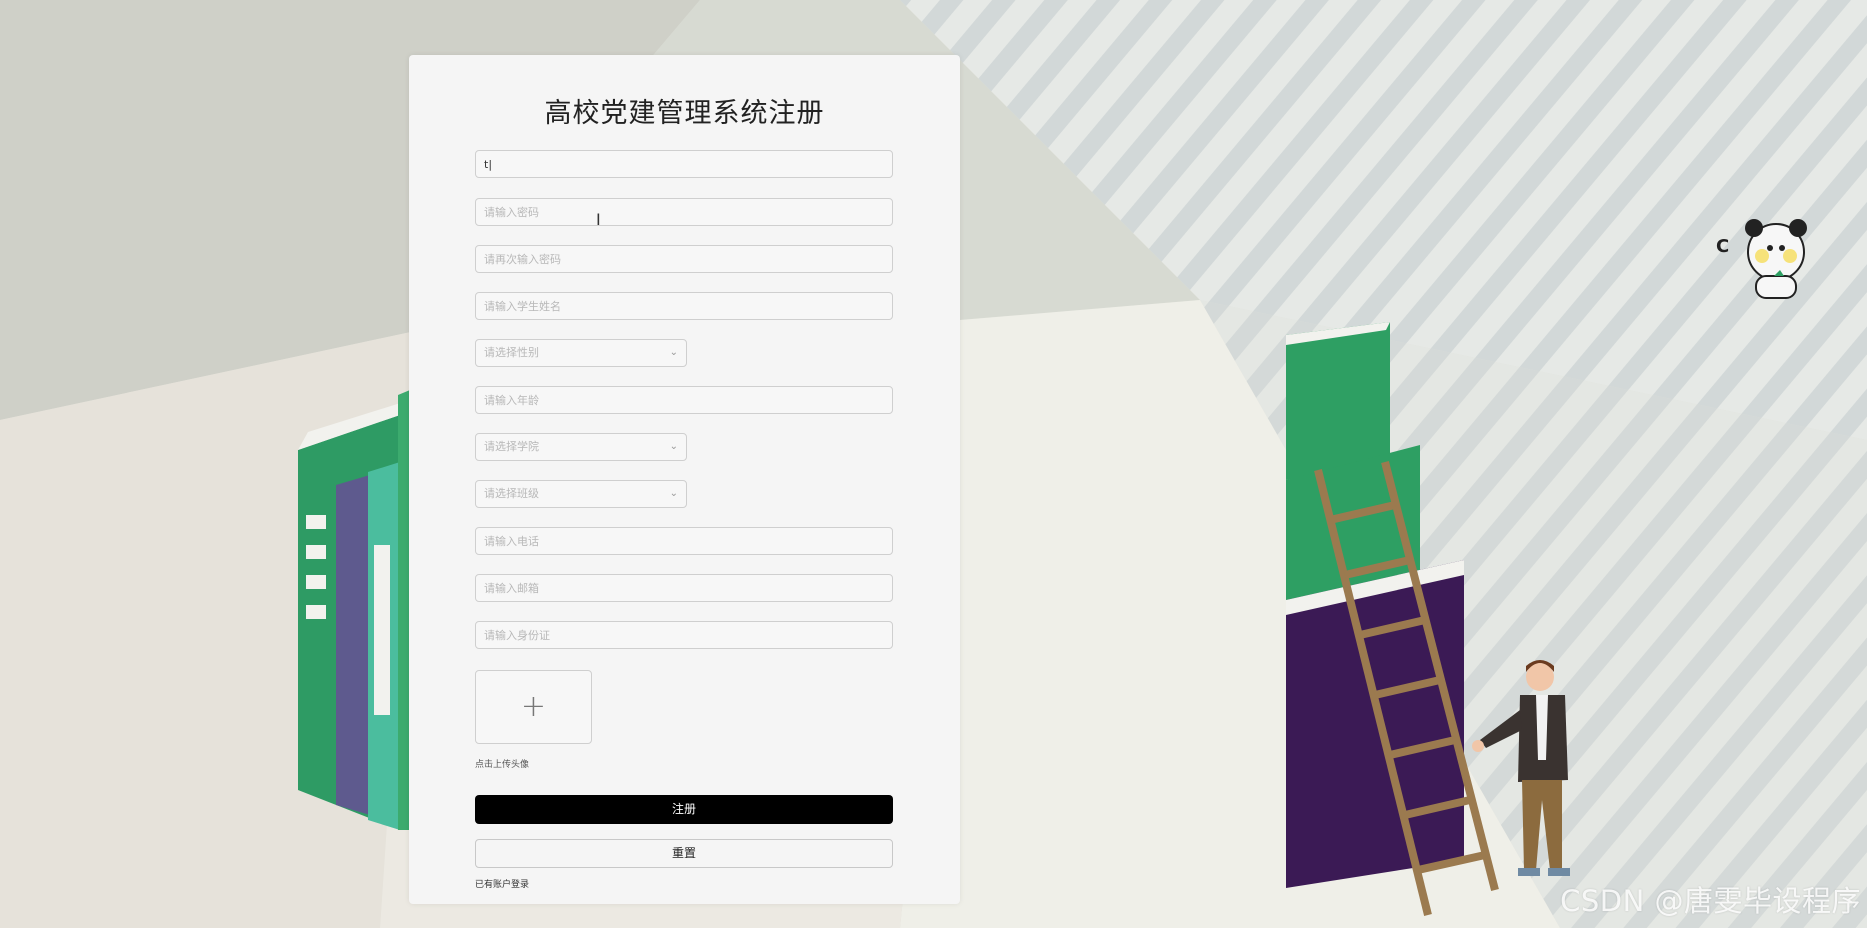  What do you see at coordinates (511, 446) in the screenshot?
I see `college-select-placeholder: 请选择学院` at bounding box center [511, 446].